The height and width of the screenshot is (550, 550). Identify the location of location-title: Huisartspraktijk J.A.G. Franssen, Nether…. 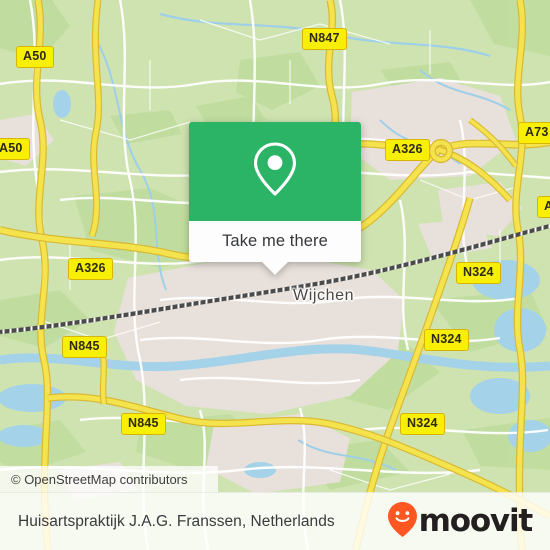
(176, 521).